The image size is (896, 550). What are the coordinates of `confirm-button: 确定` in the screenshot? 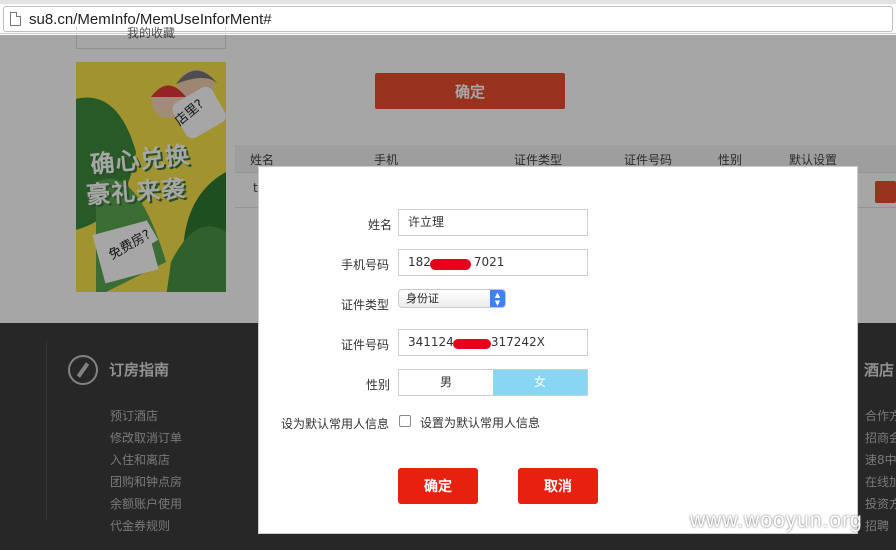 It's located at (438, 486).